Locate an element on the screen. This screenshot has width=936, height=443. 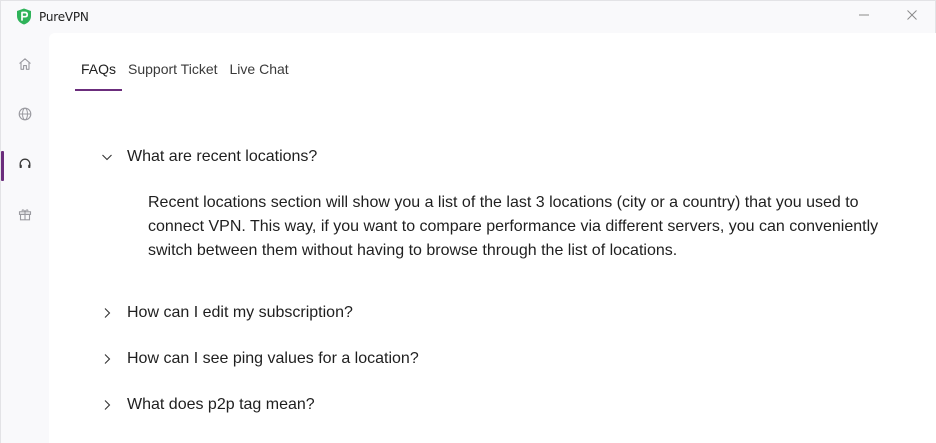
sidebar-item-gifts is located at coordinates (25, 216).